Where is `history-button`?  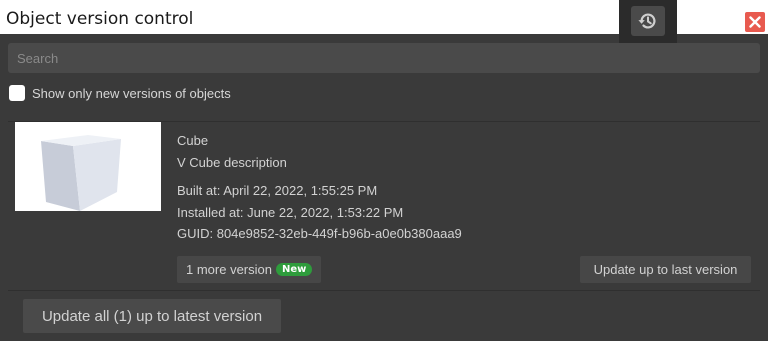
history-button is located at coordinates (648, 21).